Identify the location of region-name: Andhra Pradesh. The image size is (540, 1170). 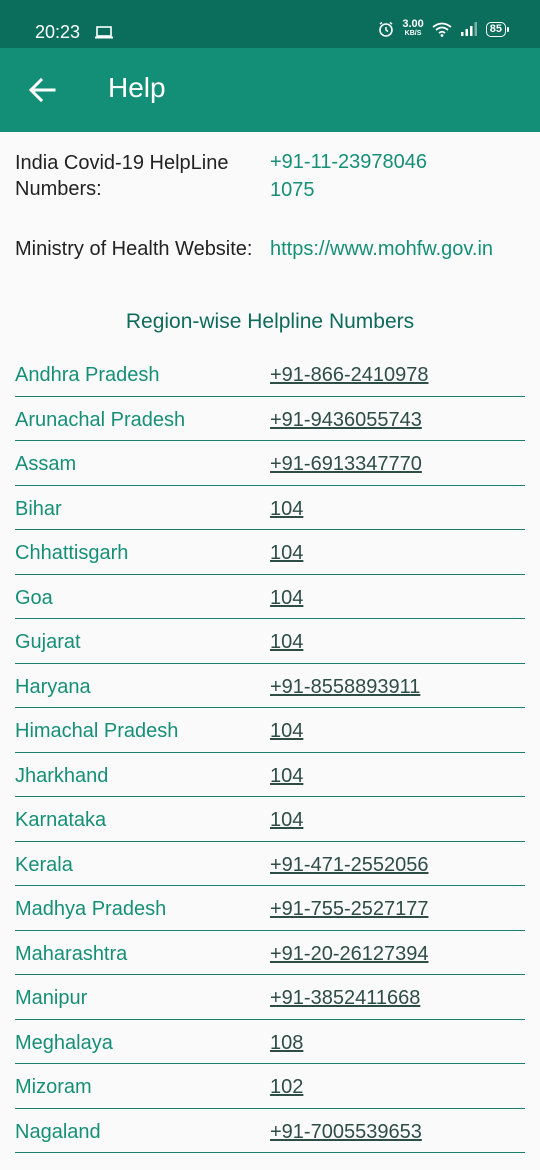
(87, 375).